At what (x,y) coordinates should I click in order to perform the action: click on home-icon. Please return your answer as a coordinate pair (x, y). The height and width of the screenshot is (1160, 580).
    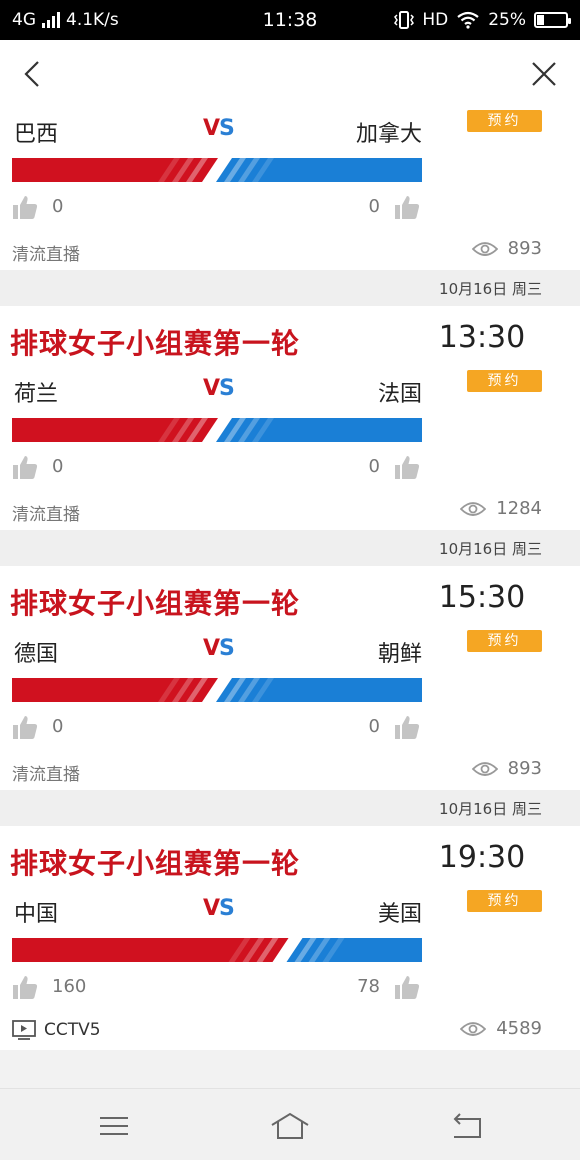
    Looking at the image, I should click on (290, 1126).